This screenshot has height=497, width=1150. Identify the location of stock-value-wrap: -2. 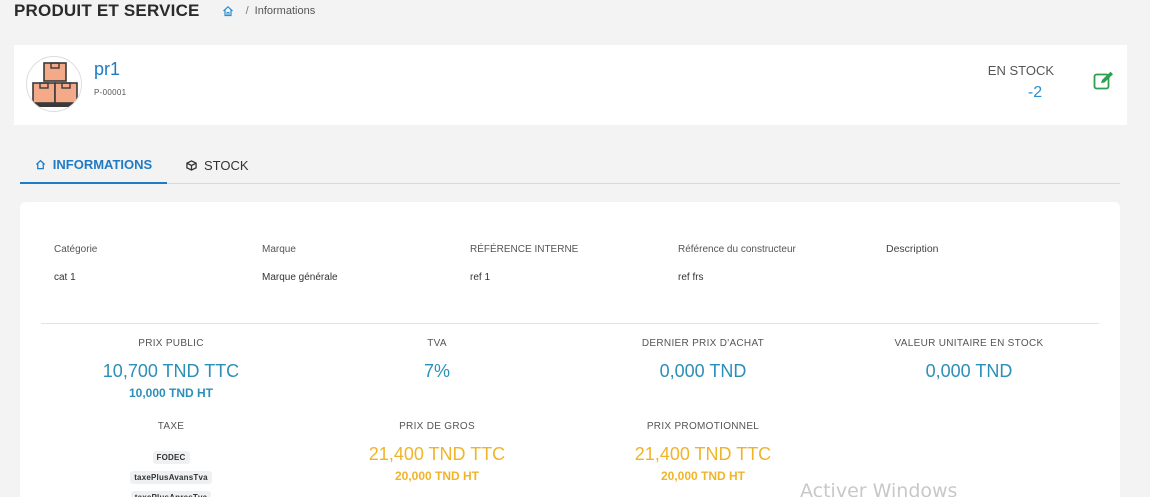
(1027, 93).